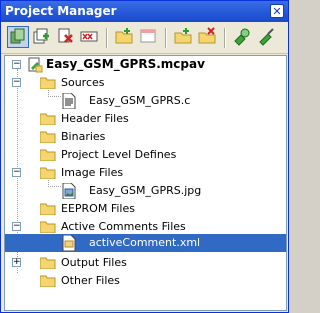 This screenshot has width=320, height=313. What do you see at coordinates (90, 280) in the screenshot?
I see `tree-label: Other Files` at bounding box center [90, 280].